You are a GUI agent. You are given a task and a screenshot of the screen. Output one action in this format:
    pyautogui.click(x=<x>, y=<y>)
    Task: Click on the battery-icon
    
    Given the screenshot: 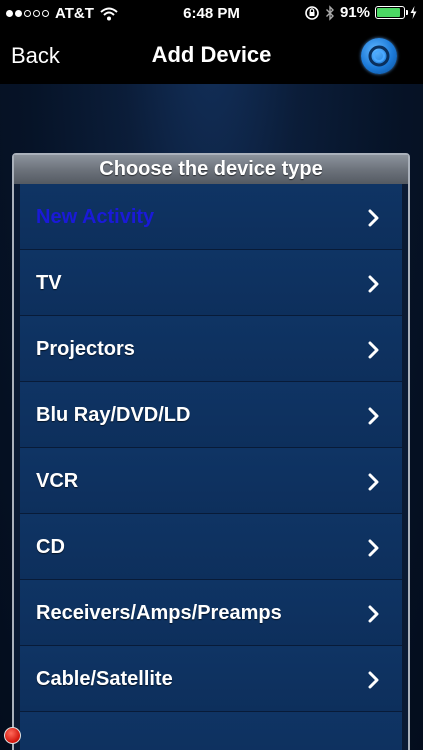 What is the action you would take?
    pyautogui.click(x=391, y=12)
    